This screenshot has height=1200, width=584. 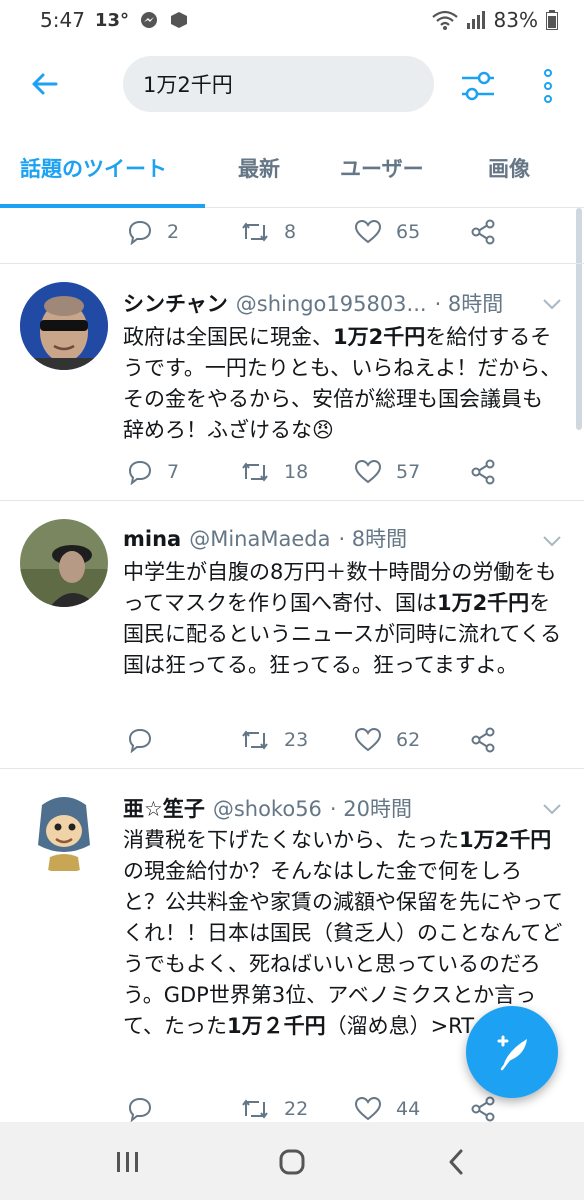 I want to click on author-handle: @shoko56, so click(x=267, y=809).